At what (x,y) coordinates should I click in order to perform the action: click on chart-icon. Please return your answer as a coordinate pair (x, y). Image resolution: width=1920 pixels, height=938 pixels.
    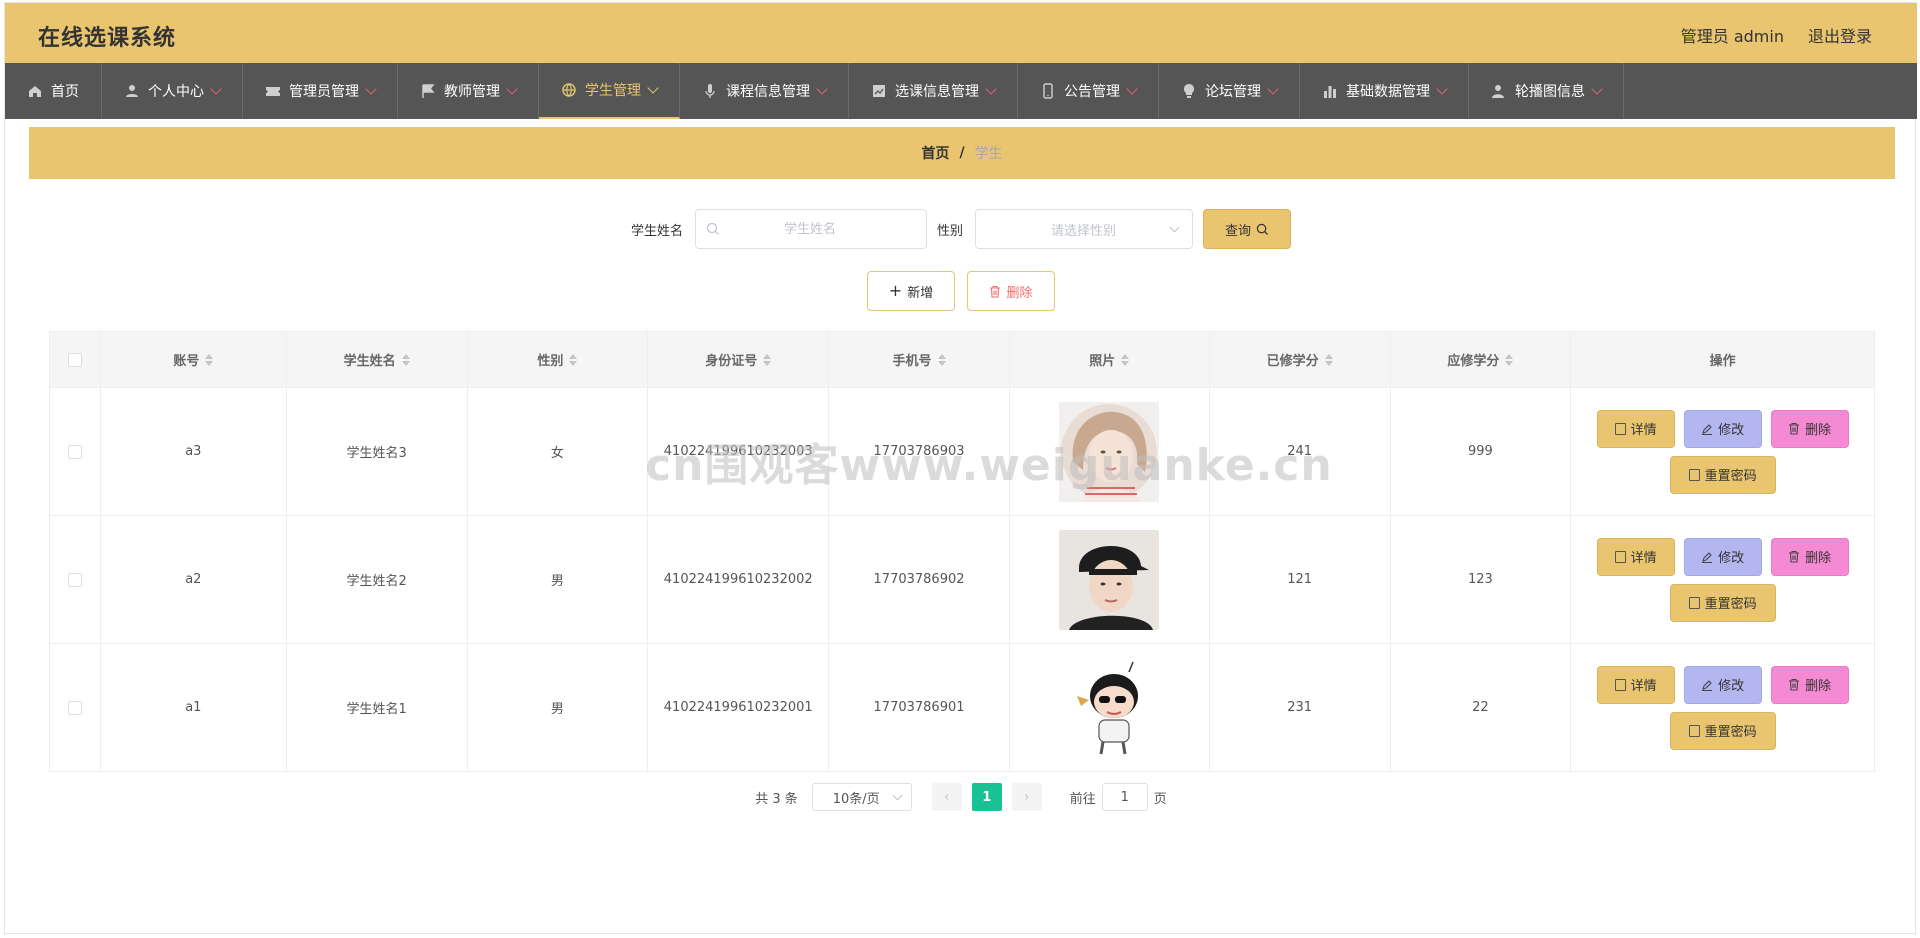
    Looking at the image, I should click on (879, 91).